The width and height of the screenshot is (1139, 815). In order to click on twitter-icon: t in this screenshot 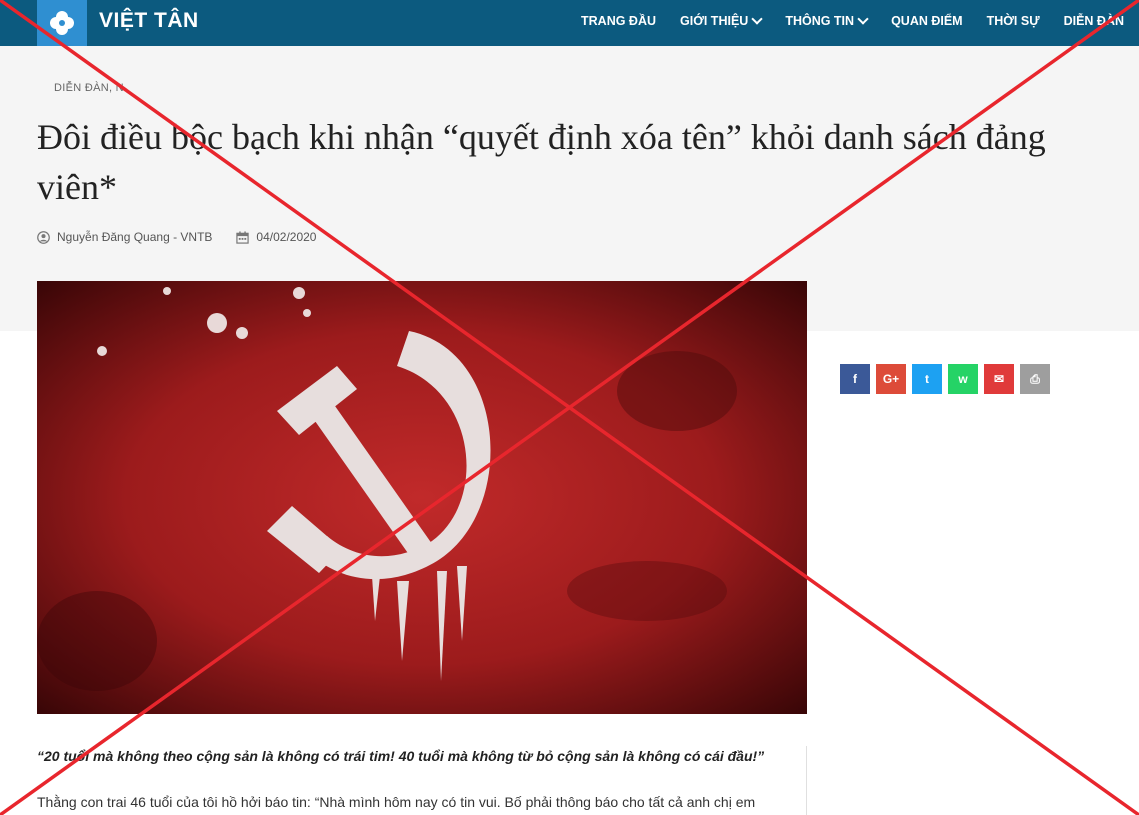, I will do `click(927, 379)`.